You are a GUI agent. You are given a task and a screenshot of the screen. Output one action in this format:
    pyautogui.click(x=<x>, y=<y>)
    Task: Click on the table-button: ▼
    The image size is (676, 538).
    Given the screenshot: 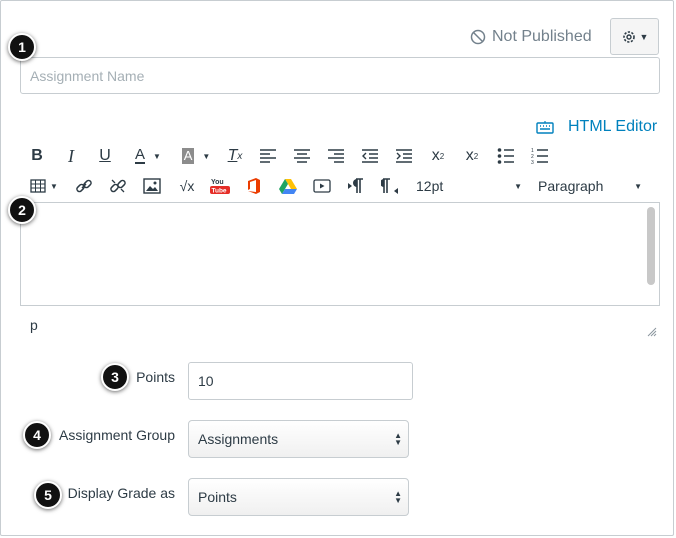 What is the action you would take?
    pyautogui.click(x=44, y=186)
    